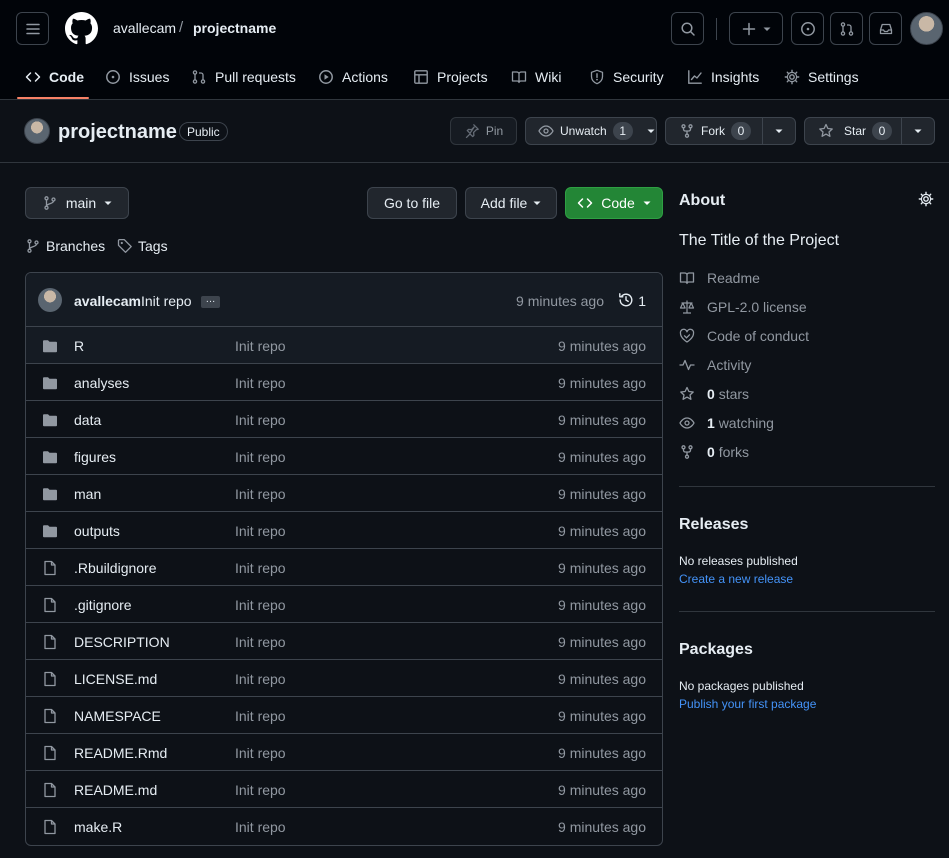 The image size is (949, 858). What do you see at coordinates (344, 567) in the screenshot?
I see `file-row: .Rbuildignore Init repo 9 minutes ago` at bounding box center [344, 567].